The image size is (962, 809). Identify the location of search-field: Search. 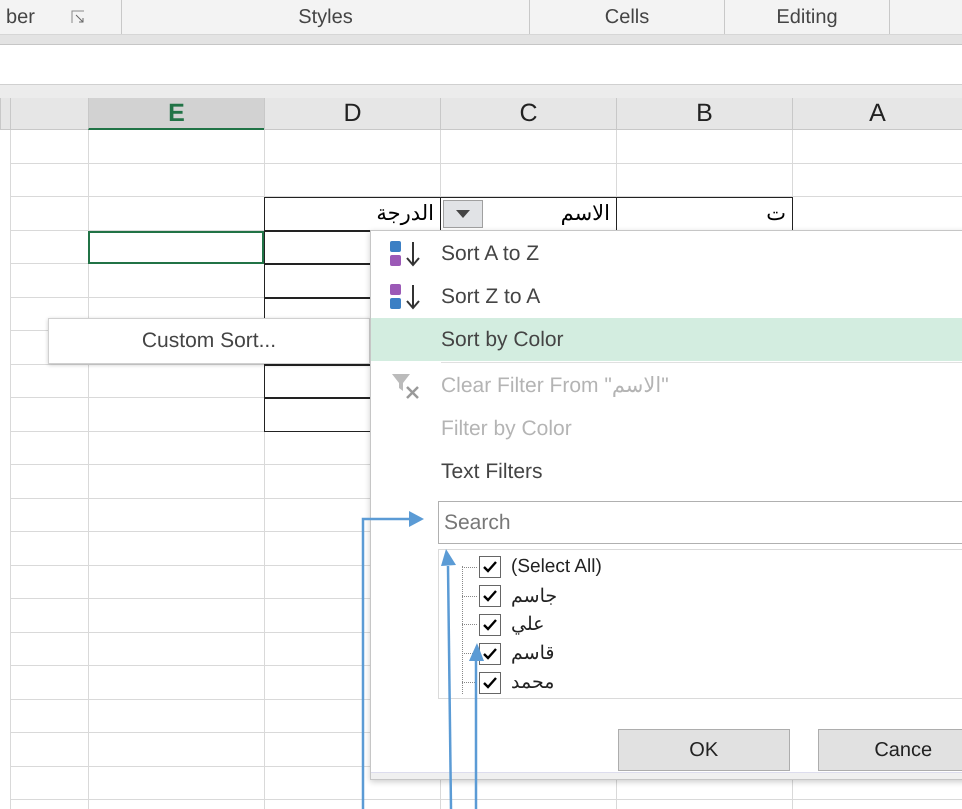
(700, 522).